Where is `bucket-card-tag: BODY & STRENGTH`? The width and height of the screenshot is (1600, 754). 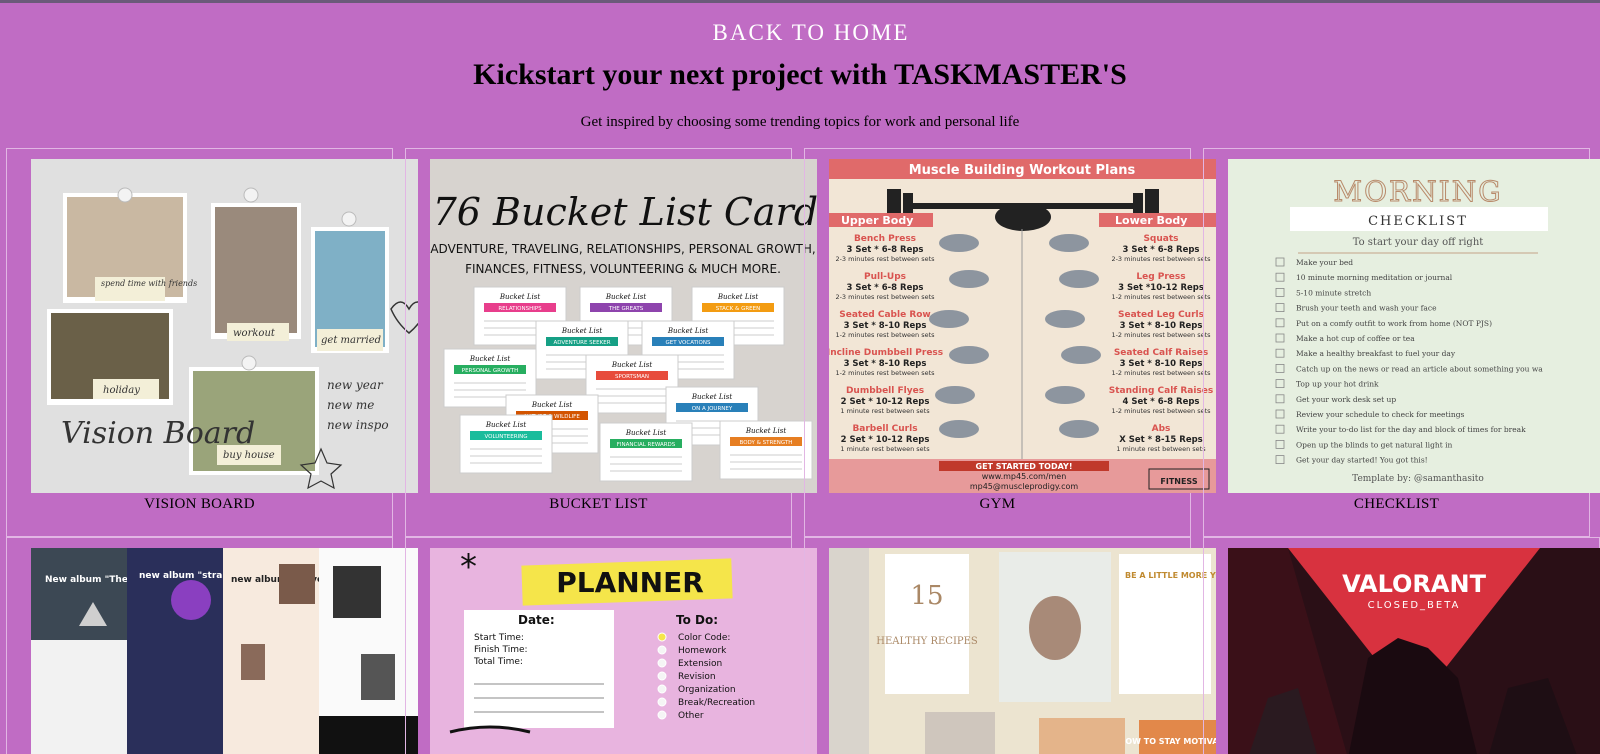 bucket-card-tag: BODY & STRENGTH is located at coordinates (766, 443).